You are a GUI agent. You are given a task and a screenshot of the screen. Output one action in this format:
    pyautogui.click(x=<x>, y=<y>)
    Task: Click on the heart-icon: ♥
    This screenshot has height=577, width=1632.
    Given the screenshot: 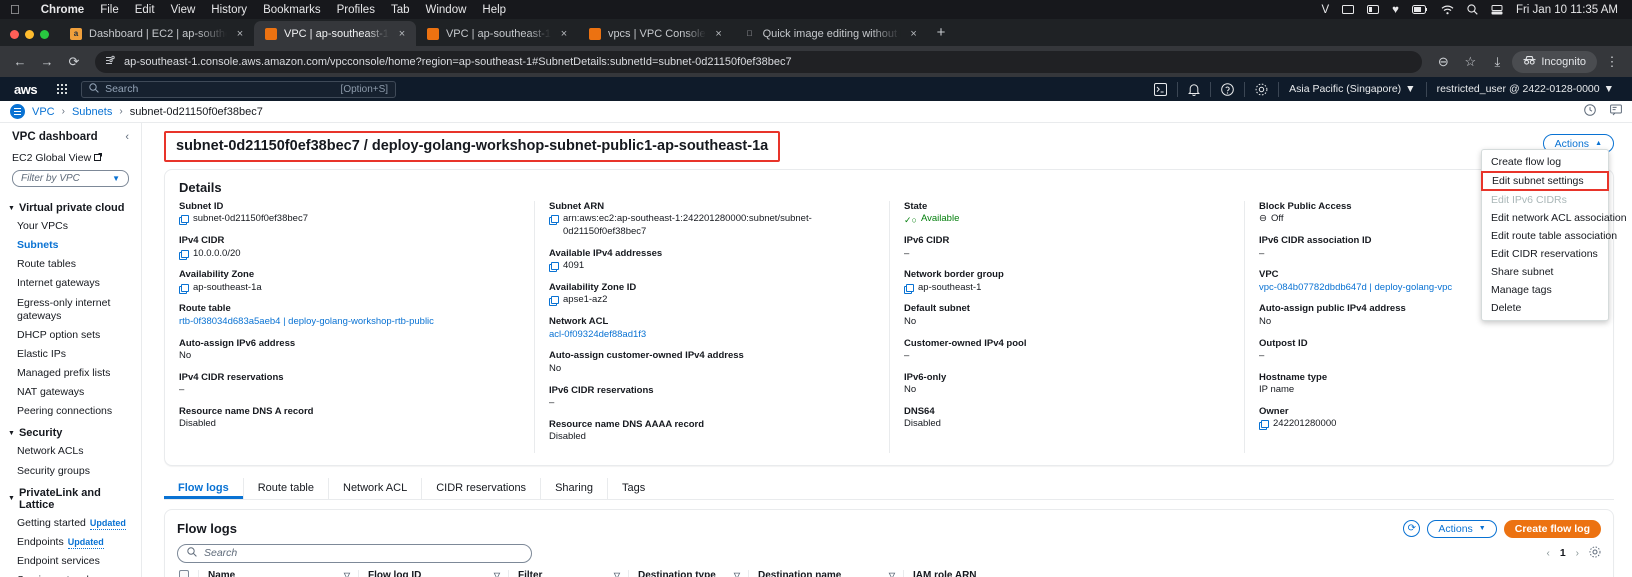 What is the action you would take?
    pyautogui.click(x=1395, y=10)
    